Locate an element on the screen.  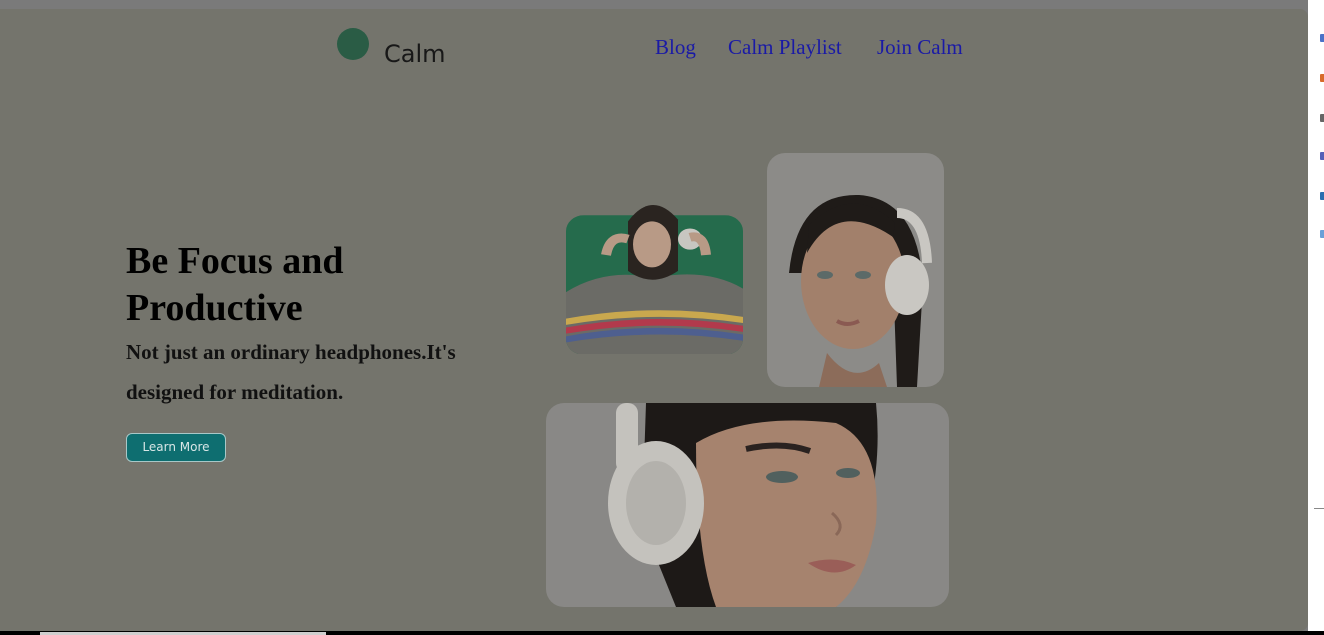
logo-dot-icon is located at coordinates (353, 44).